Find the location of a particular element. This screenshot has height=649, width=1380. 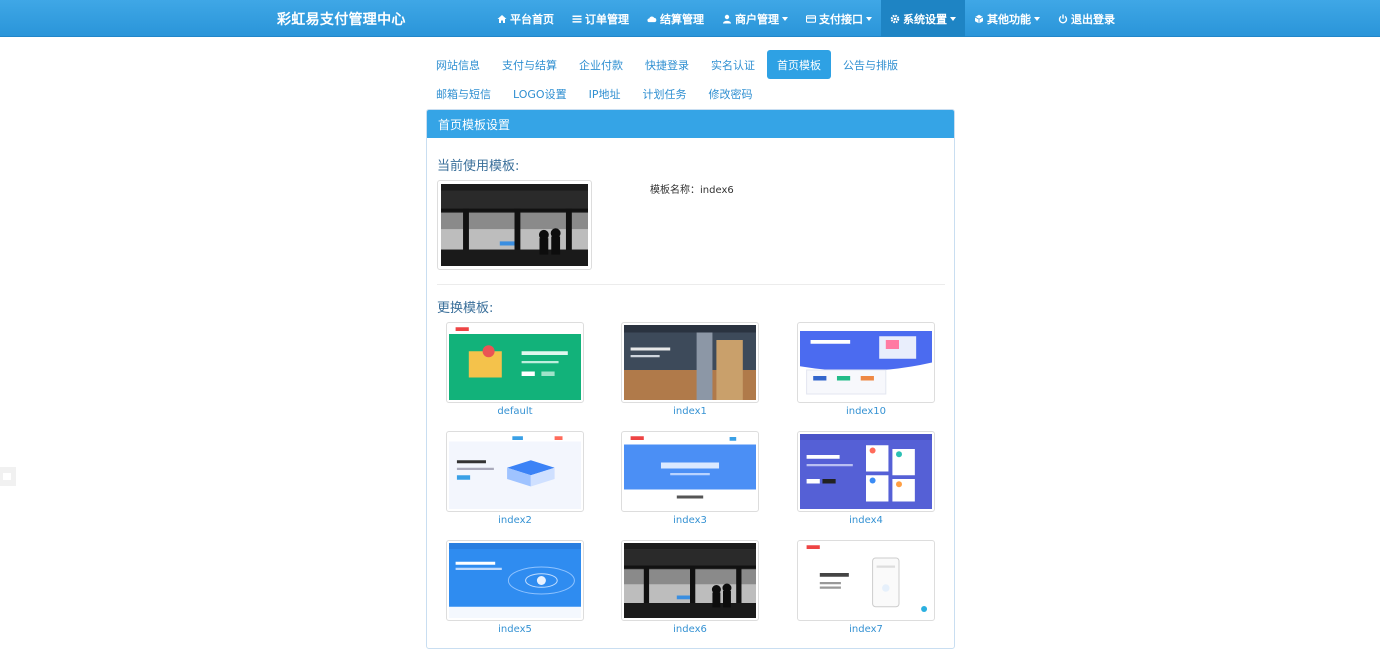

tab-row-1: 网站信息 支付与结算 企业付款 快捷登录 实名认证 首页模板 公告与排版 is located at coordinates (691, 64).